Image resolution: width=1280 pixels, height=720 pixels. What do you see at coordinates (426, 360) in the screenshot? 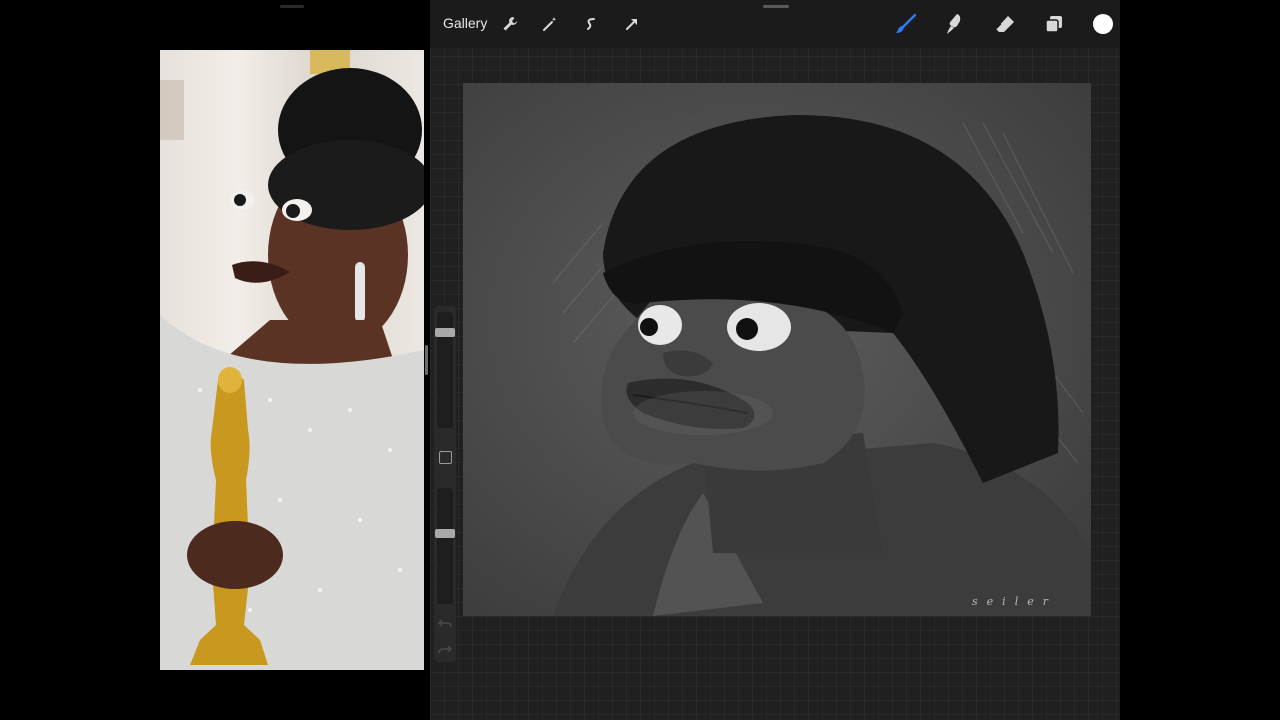
I see `split-view-divider` at bounding box center [426, 360].